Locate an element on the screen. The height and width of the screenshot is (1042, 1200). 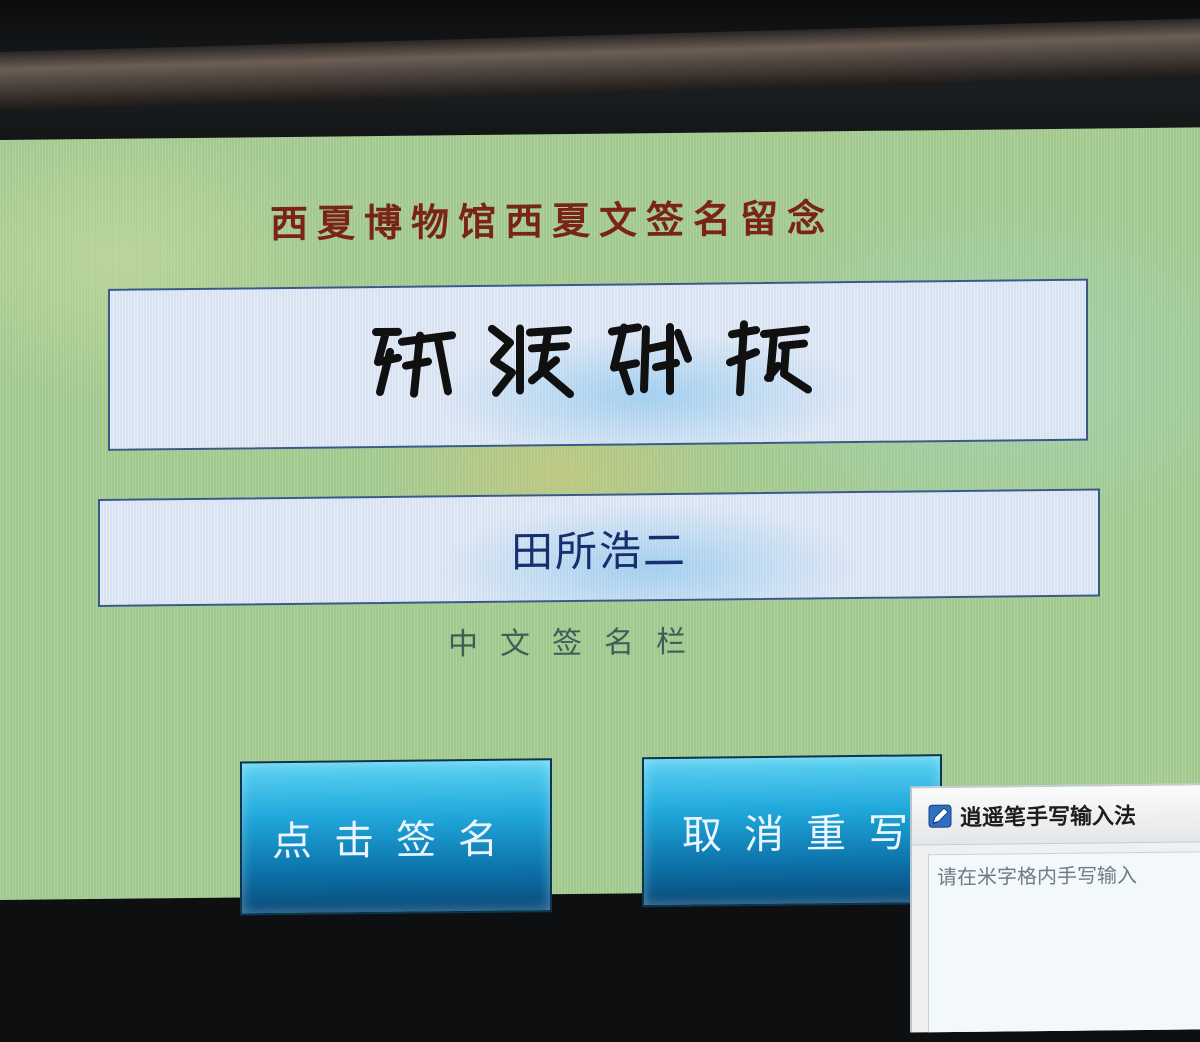
ime-handwriting-pad: 请在米字格内手写输入 is located at coordinates (1064, 942).